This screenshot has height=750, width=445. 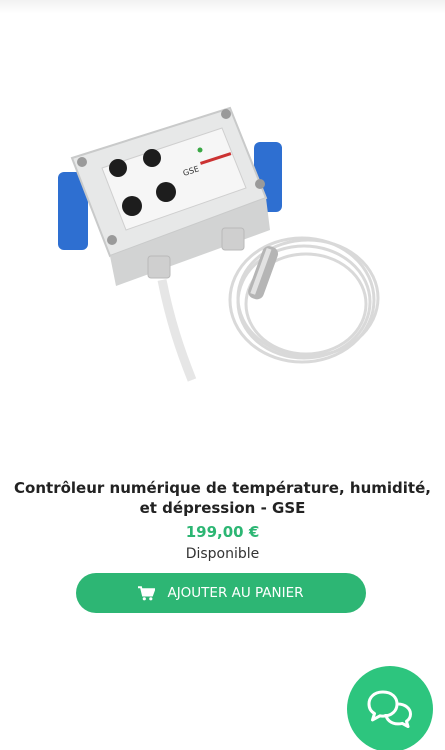 I want to click on chat-bubbles-icon, so click(x=390, y=709).